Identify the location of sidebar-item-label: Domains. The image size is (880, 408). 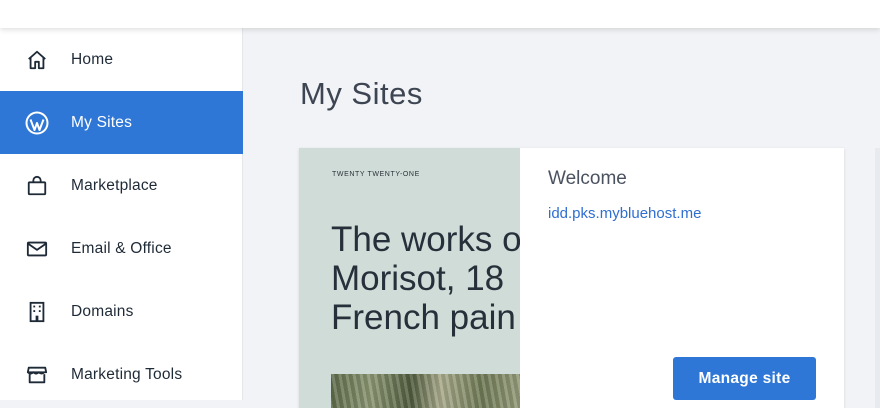
(102, 311).